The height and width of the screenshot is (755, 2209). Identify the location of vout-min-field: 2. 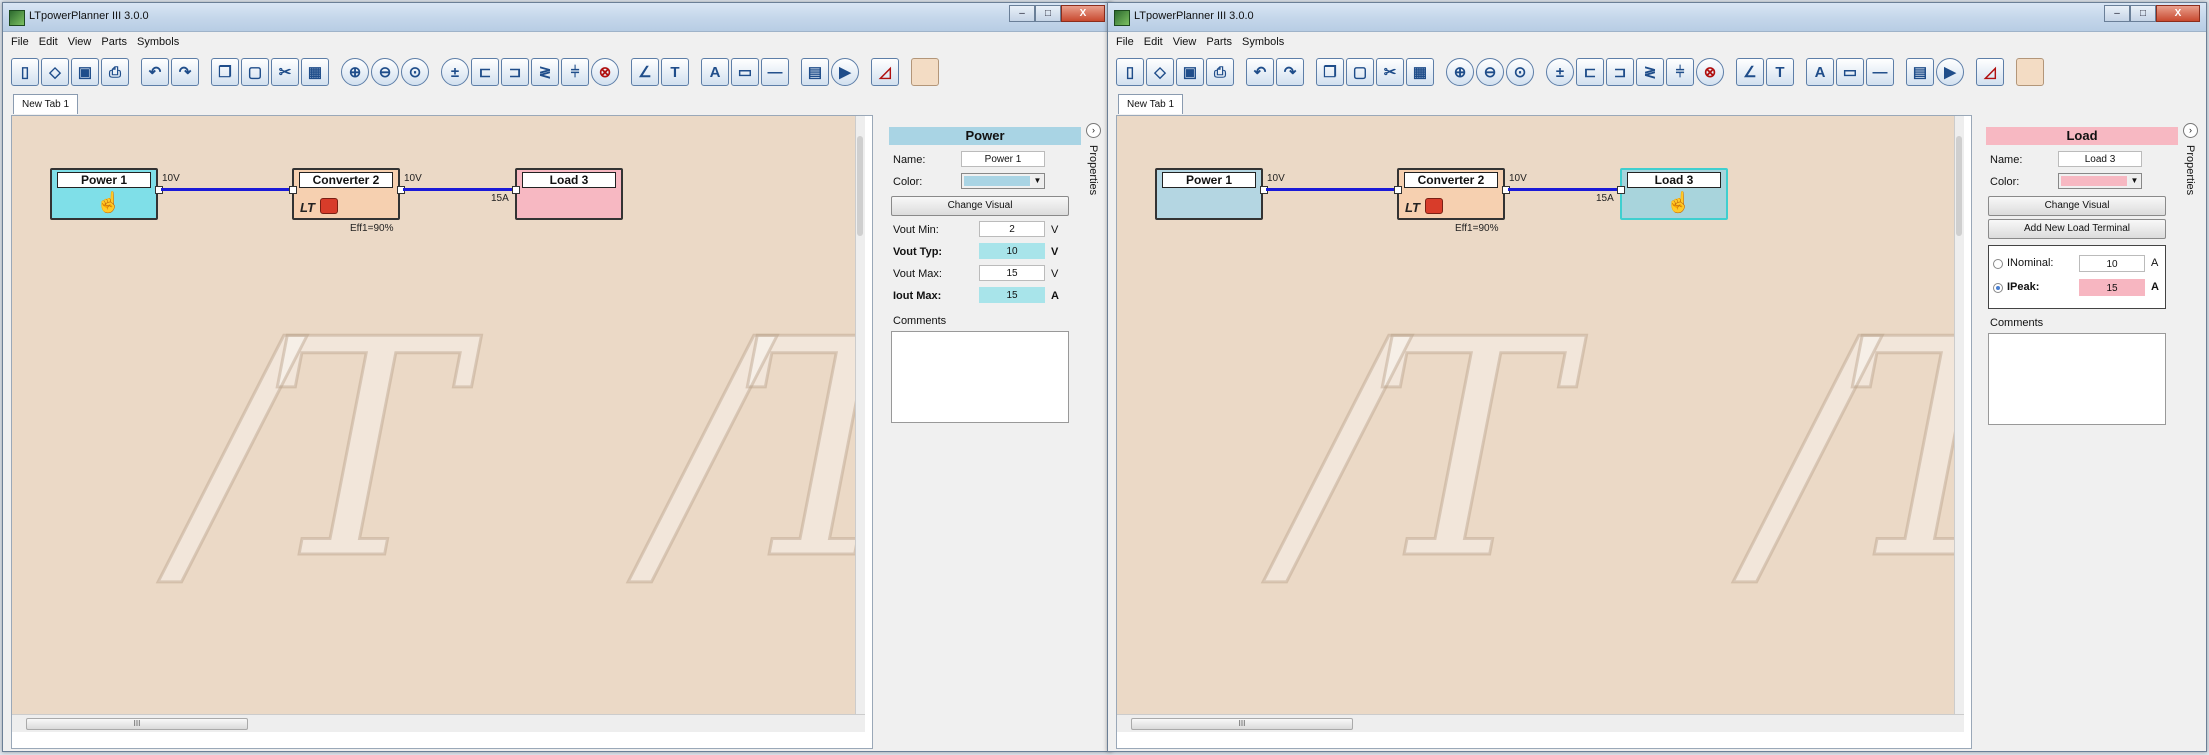
(1012, 229).